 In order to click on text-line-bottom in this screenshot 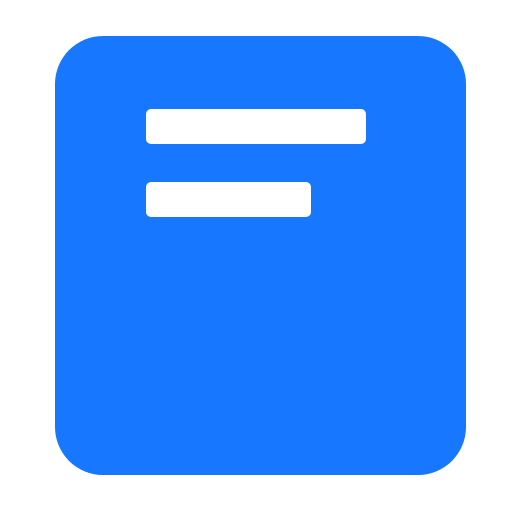, I will do `click(228, 199)`.